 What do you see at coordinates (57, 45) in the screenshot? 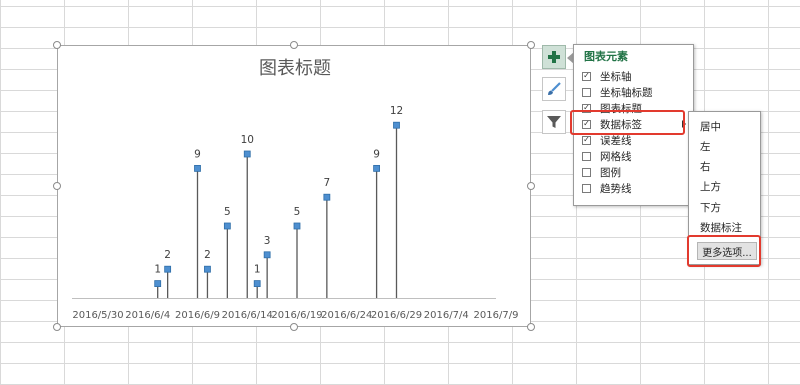
I see `resize-handle-top-left` at bounding box center [57, 45].